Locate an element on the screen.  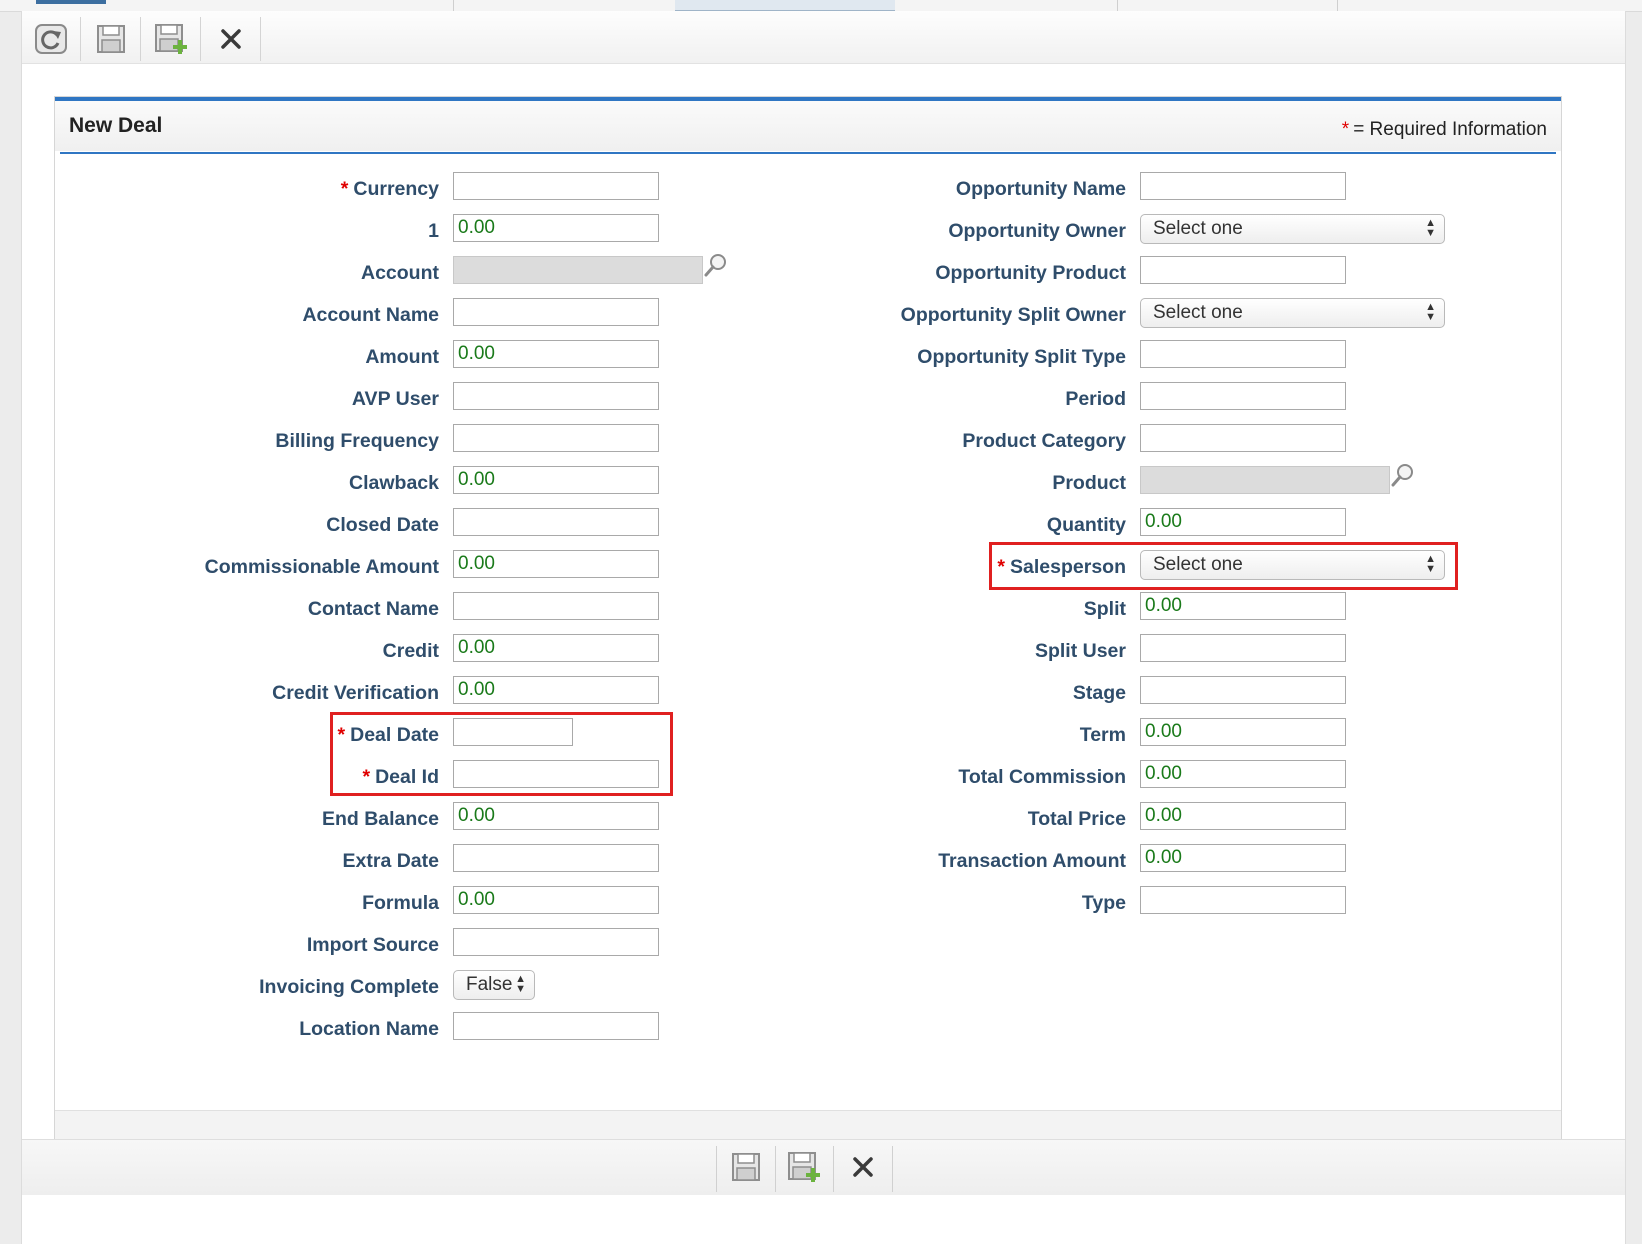
split-input is located at coordinates (1243, 606).